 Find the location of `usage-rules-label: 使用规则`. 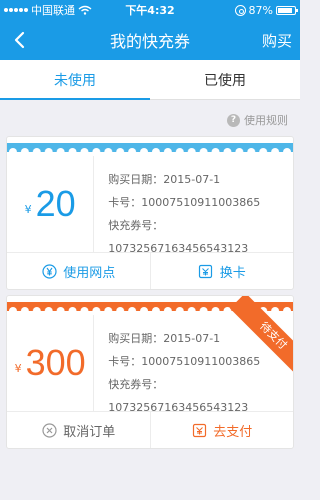

usage-rules-label: 使用规则 is located at coordinates (266, 120).